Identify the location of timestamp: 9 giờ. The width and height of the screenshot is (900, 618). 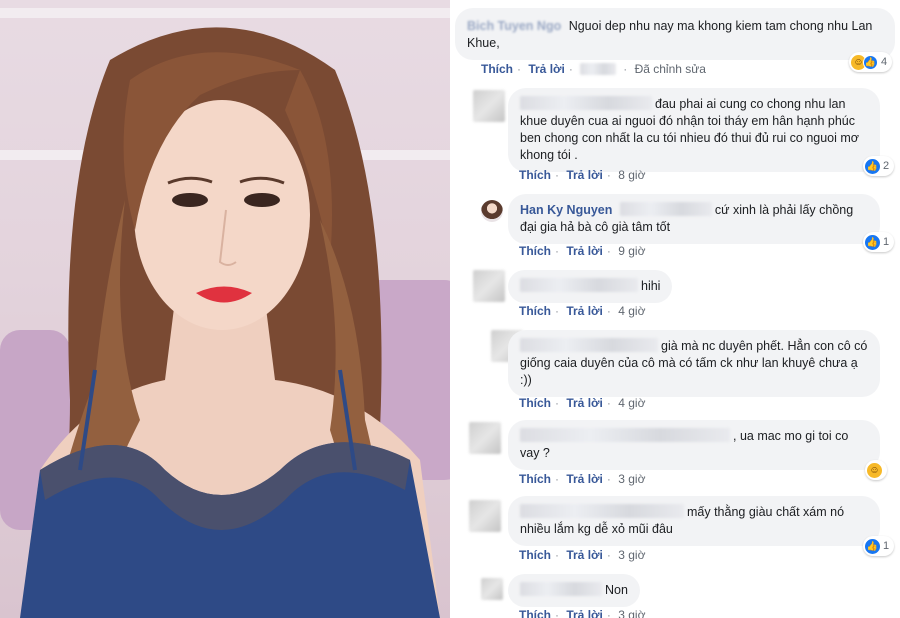
(631, 251).